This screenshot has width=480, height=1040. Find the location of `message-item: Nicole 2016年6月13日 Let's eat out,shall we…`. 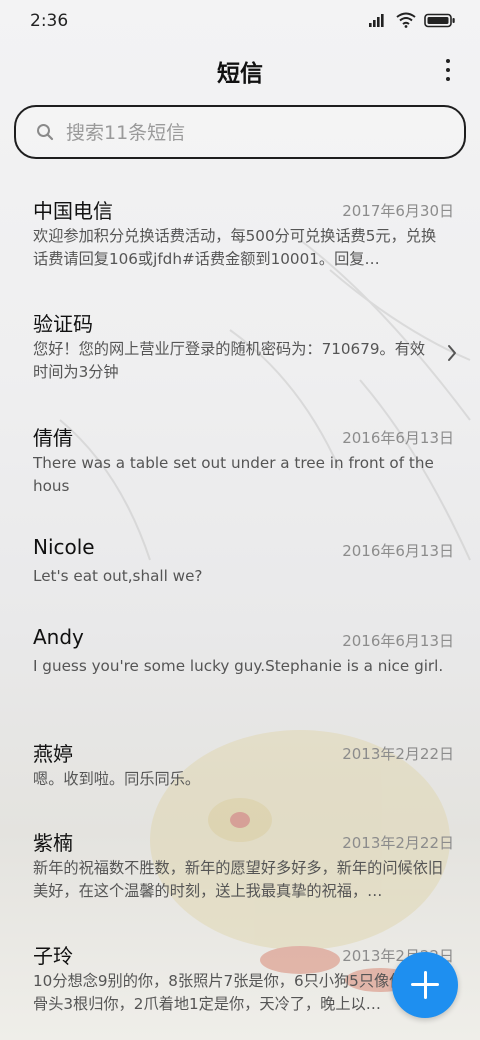

message-item: Nicole 2016年6月13日 Let's eat out,shall we… is located at coordinates (240, 570).